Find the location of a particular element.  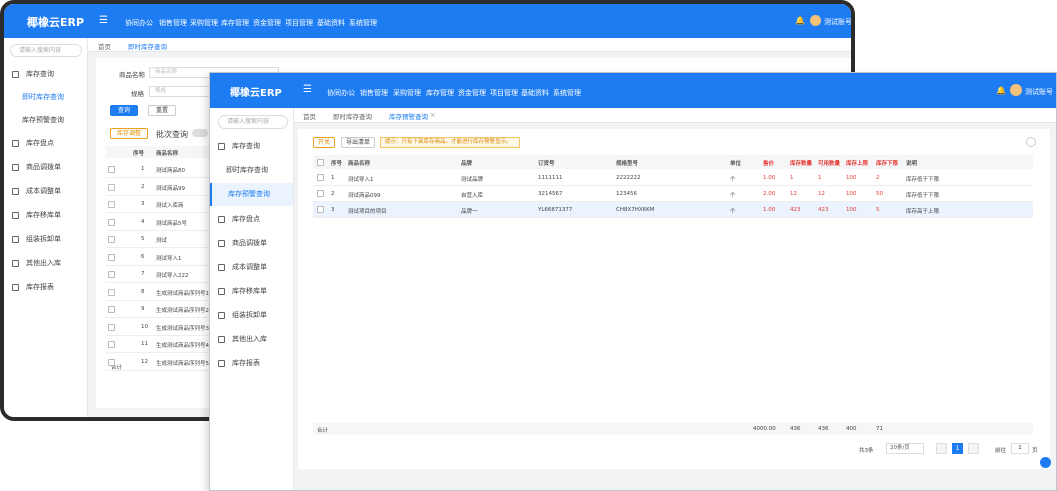

stock-adjust-button: 库存调整 is located at coordinates (129, 133).